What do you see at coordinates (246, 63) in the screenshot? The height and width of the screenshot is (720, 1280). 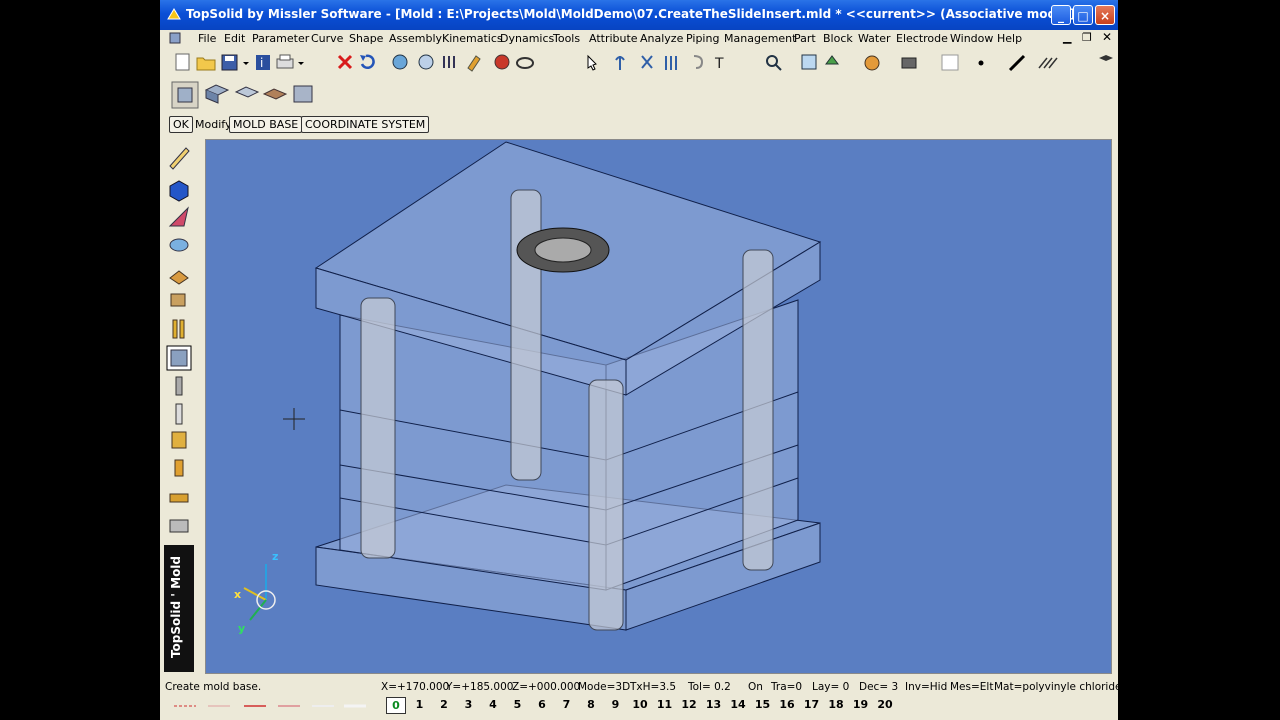 I see `dropdown-arrow-icon` at bounding box center [246, 63].